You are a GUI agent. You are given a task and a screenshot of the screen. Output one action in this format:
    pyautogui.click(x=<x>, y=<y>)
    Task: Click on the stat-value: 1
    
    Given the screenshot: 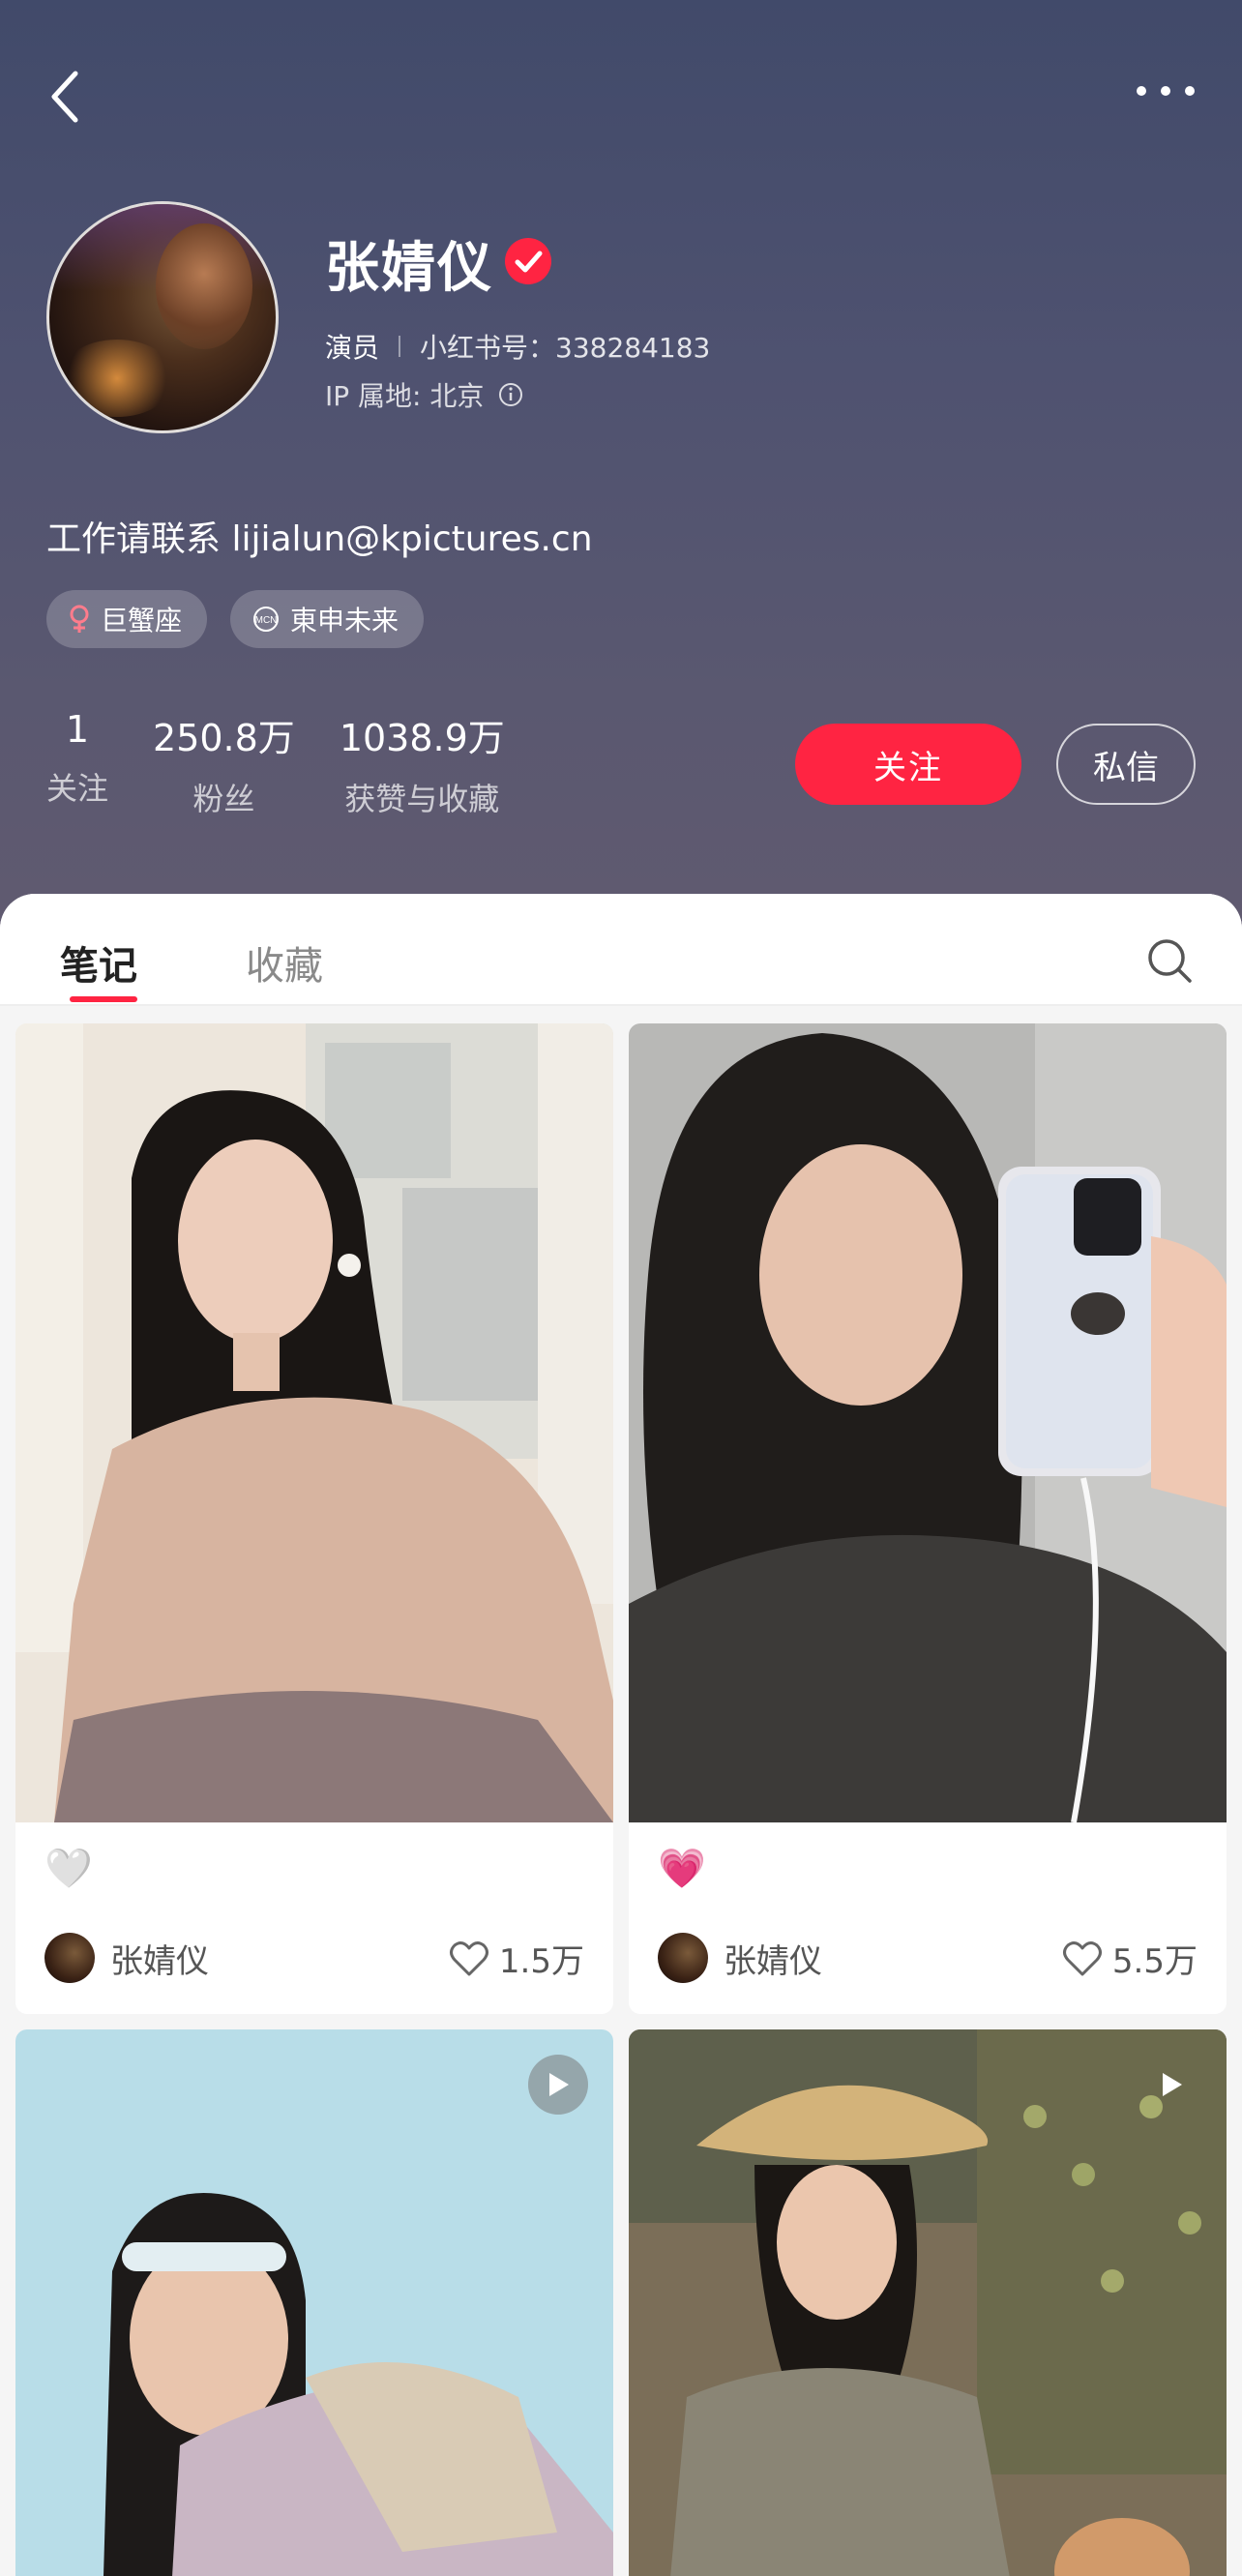 What is the action you would take?
    pyautogui.click(x=77, y=729)
    